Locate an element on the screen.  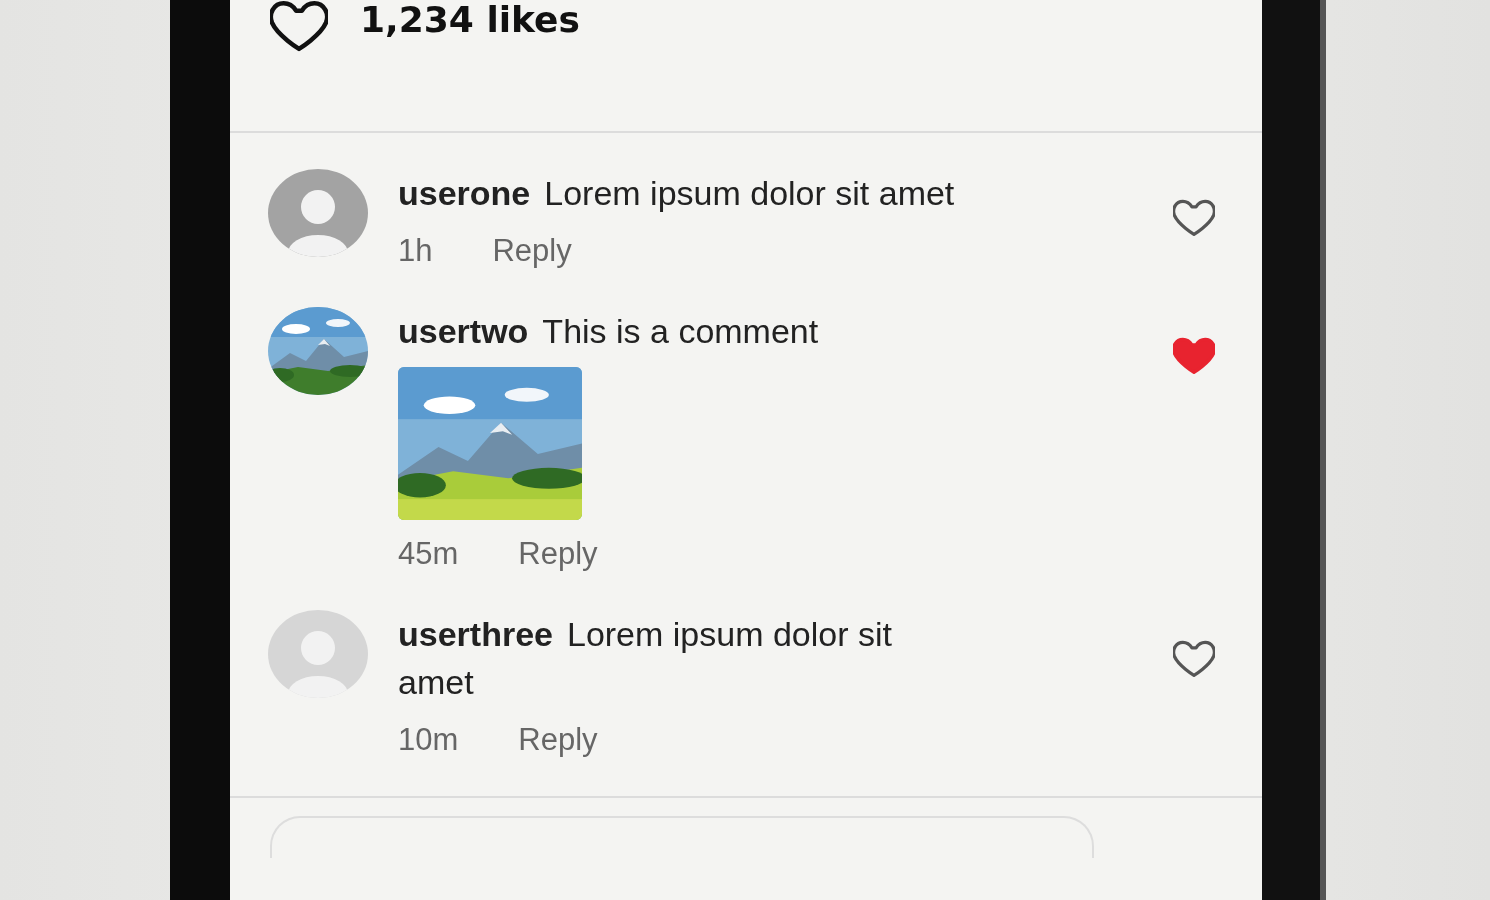
comment-time: 10m is located at coordinates (428, 740).